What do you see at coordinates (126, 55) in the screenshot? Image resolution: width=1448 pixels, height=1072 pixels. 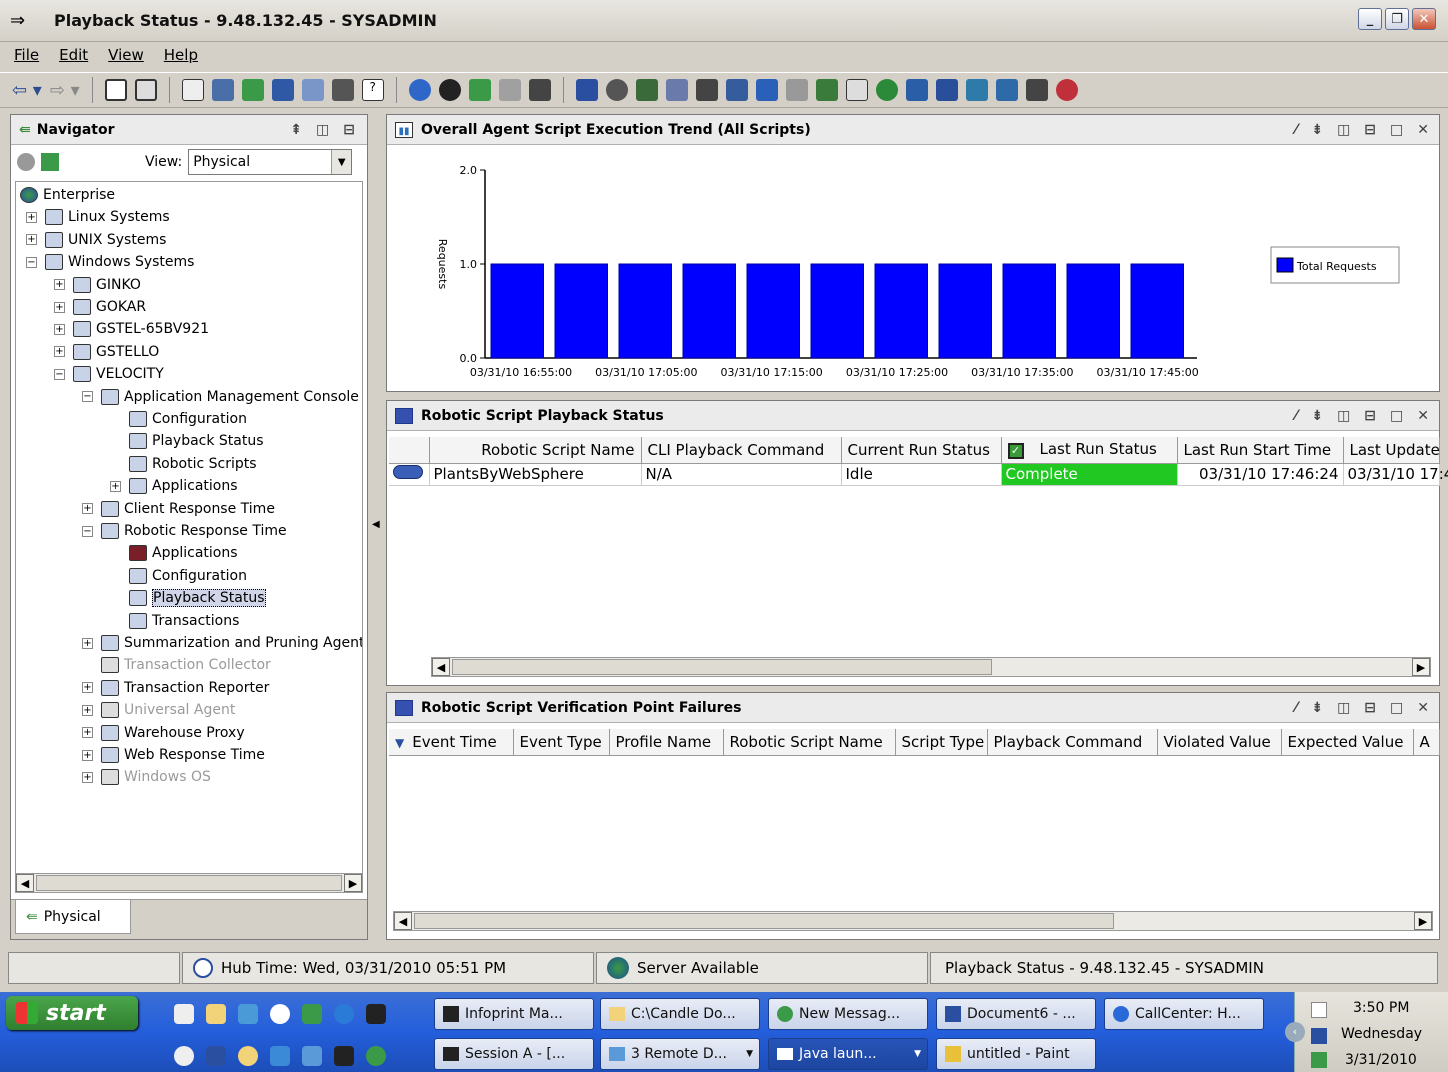 I see `menu-view: View` at bounding box center [126, 55].